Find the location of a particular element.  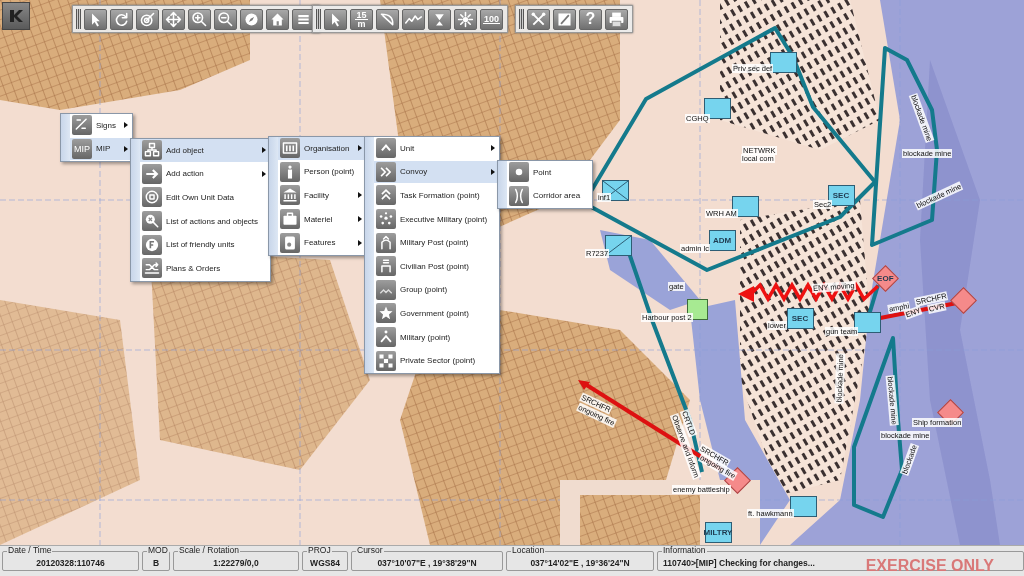

status-field-value: 037°14'02"E , 19°36'24"N is located at coordinates (580, 562).